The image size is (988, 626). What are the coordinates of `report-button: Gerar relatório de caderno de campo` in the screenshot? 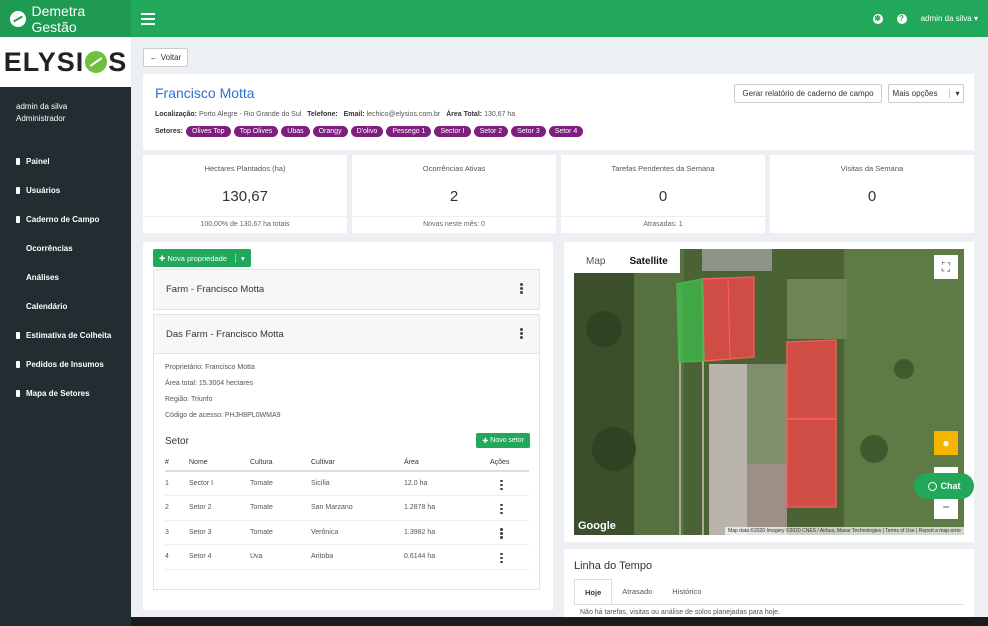 It's located at (808, 93).